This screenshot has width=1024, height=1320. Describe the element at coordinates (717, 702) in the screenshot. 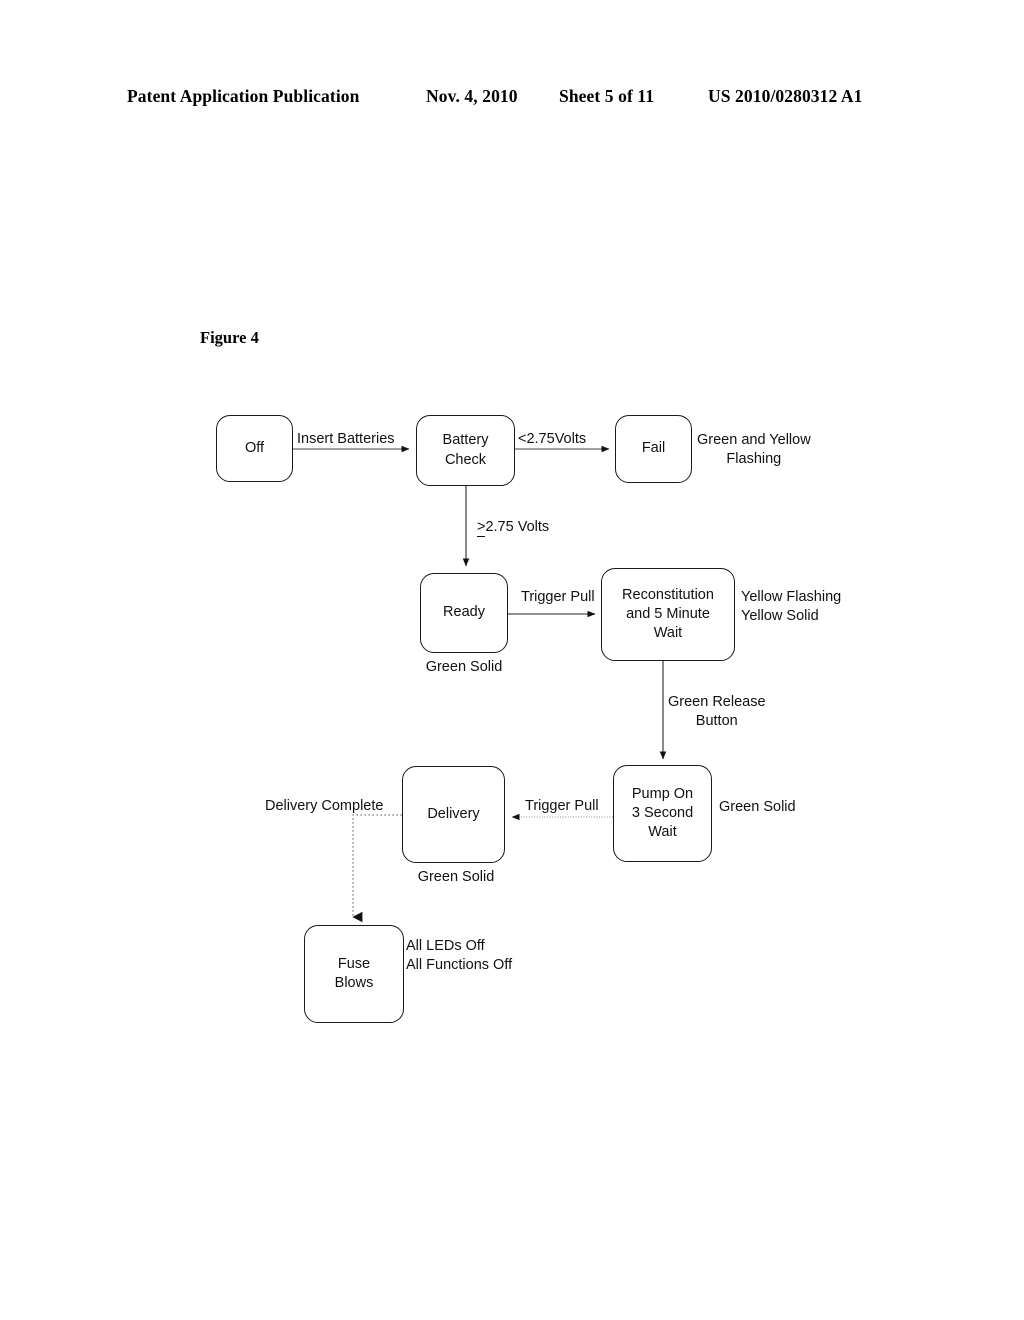

I see `edge-label-green-release-line1: Green Release` at that location.